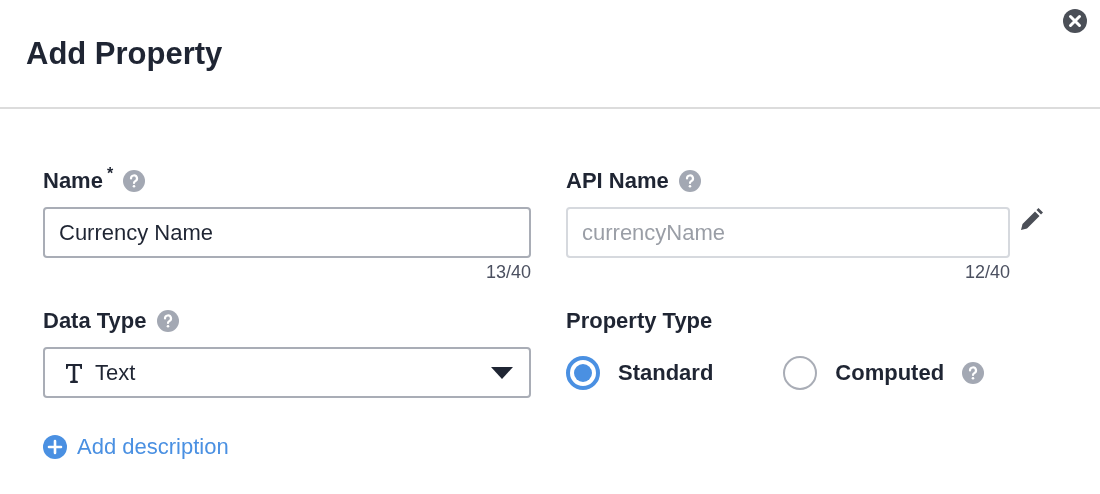 The image size is (1100, 494). I want to click on character-counter: 13/40, so click(508, 272).